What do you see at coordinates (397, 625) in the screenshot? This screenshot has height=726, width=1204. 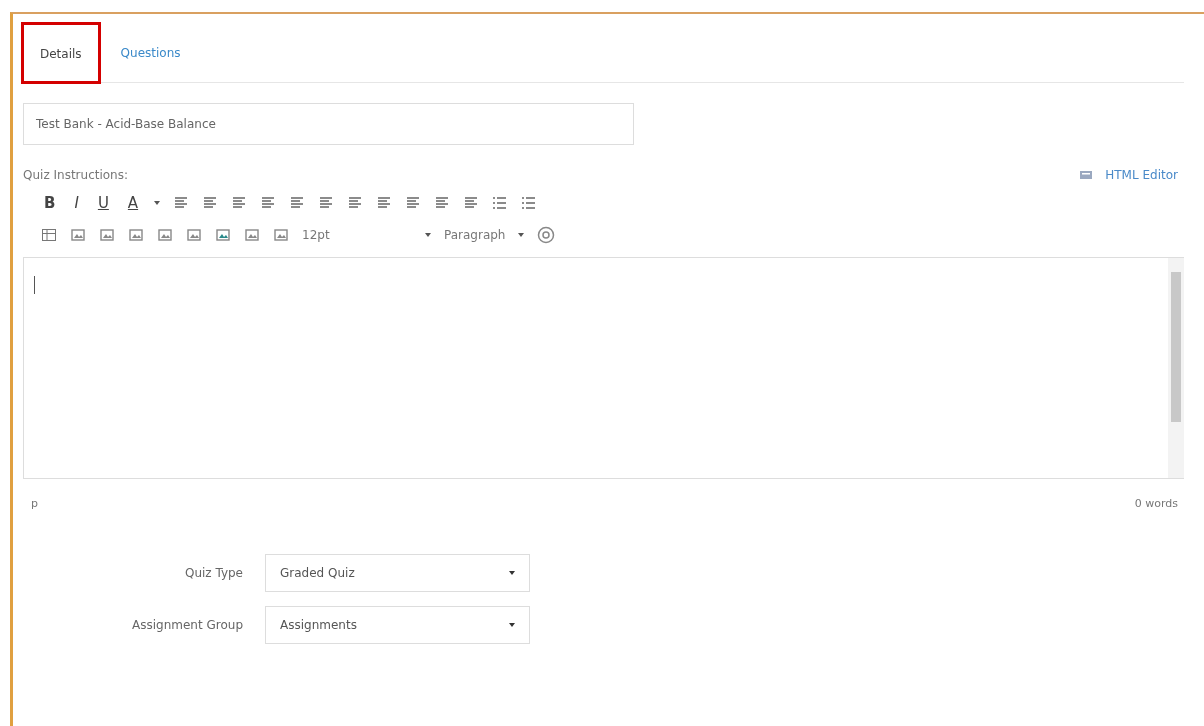 I see `select-dropdown: Assignments` at bounding box center [397, 625].